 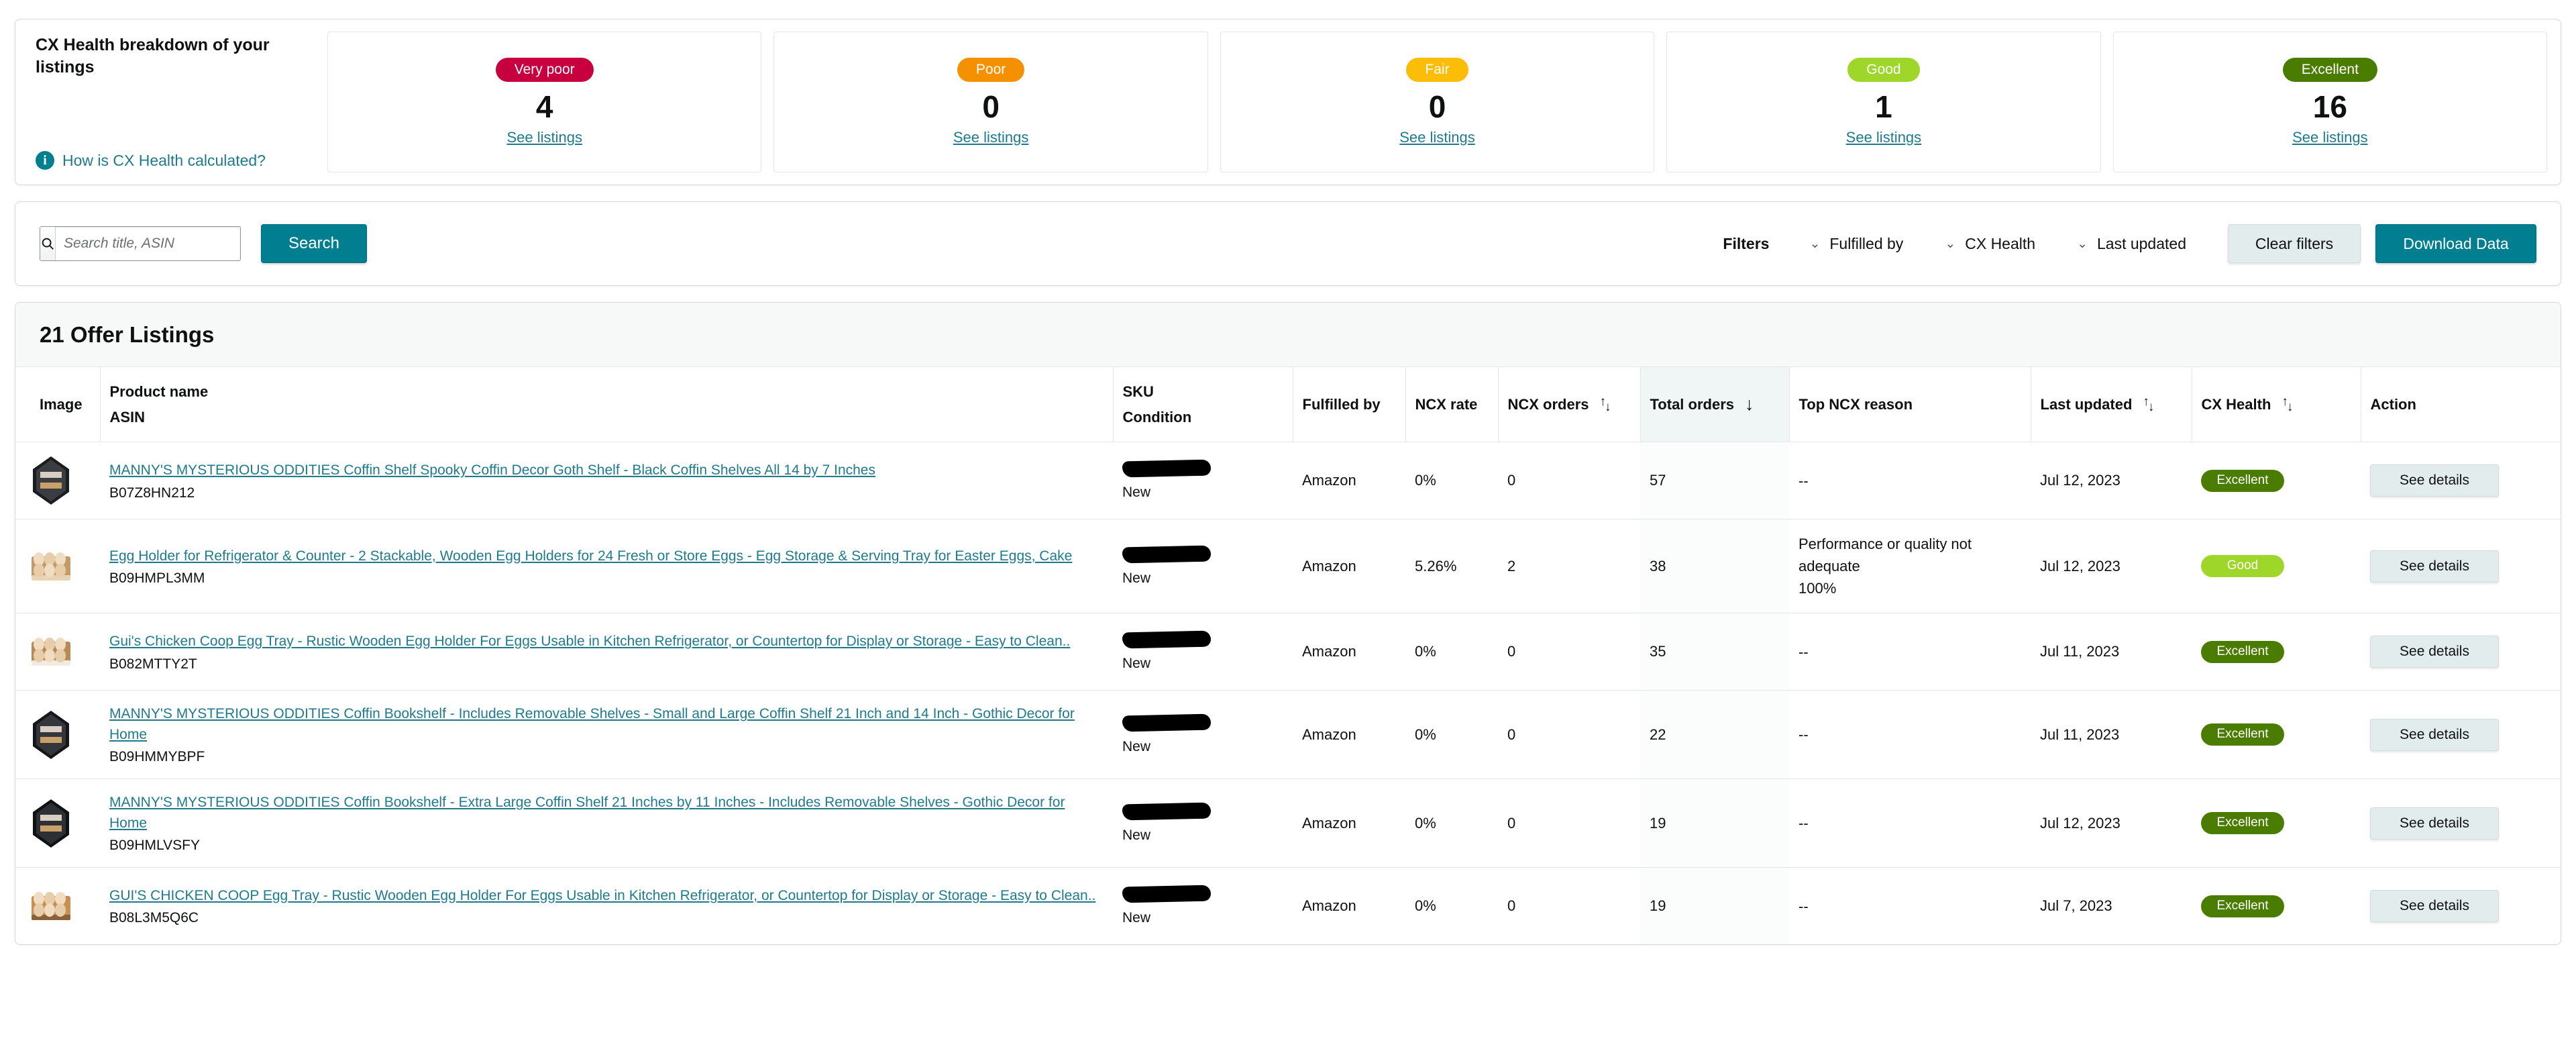 I want to click on cell-total-orders: 38, so click(x=1714, y=567).